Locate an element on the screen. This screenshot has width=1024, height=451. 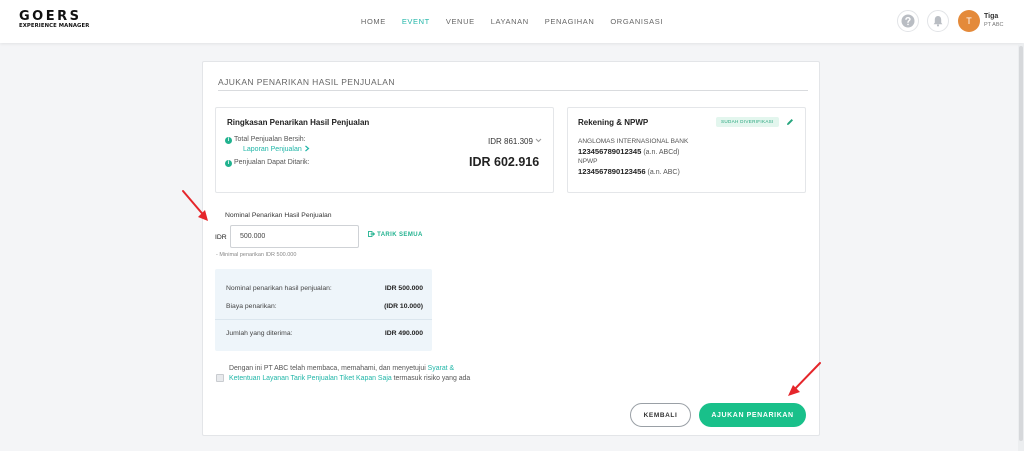
sales-report-link: Laporan Penjualan is located at coordinates (276, 149).